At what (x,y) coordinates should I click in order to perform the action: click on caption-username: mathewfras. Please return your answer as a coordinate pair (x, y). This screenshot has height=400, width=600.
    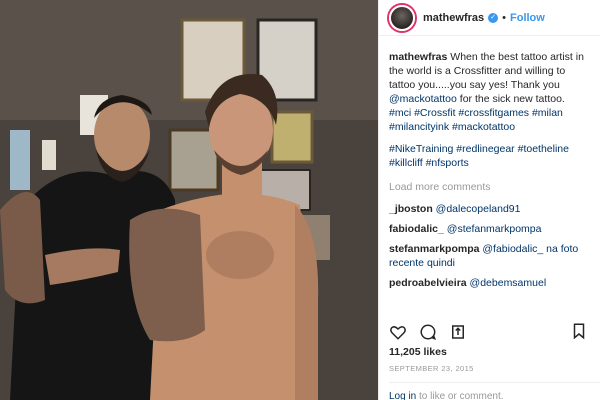
    Looking at the image, I should click on (418, 57).